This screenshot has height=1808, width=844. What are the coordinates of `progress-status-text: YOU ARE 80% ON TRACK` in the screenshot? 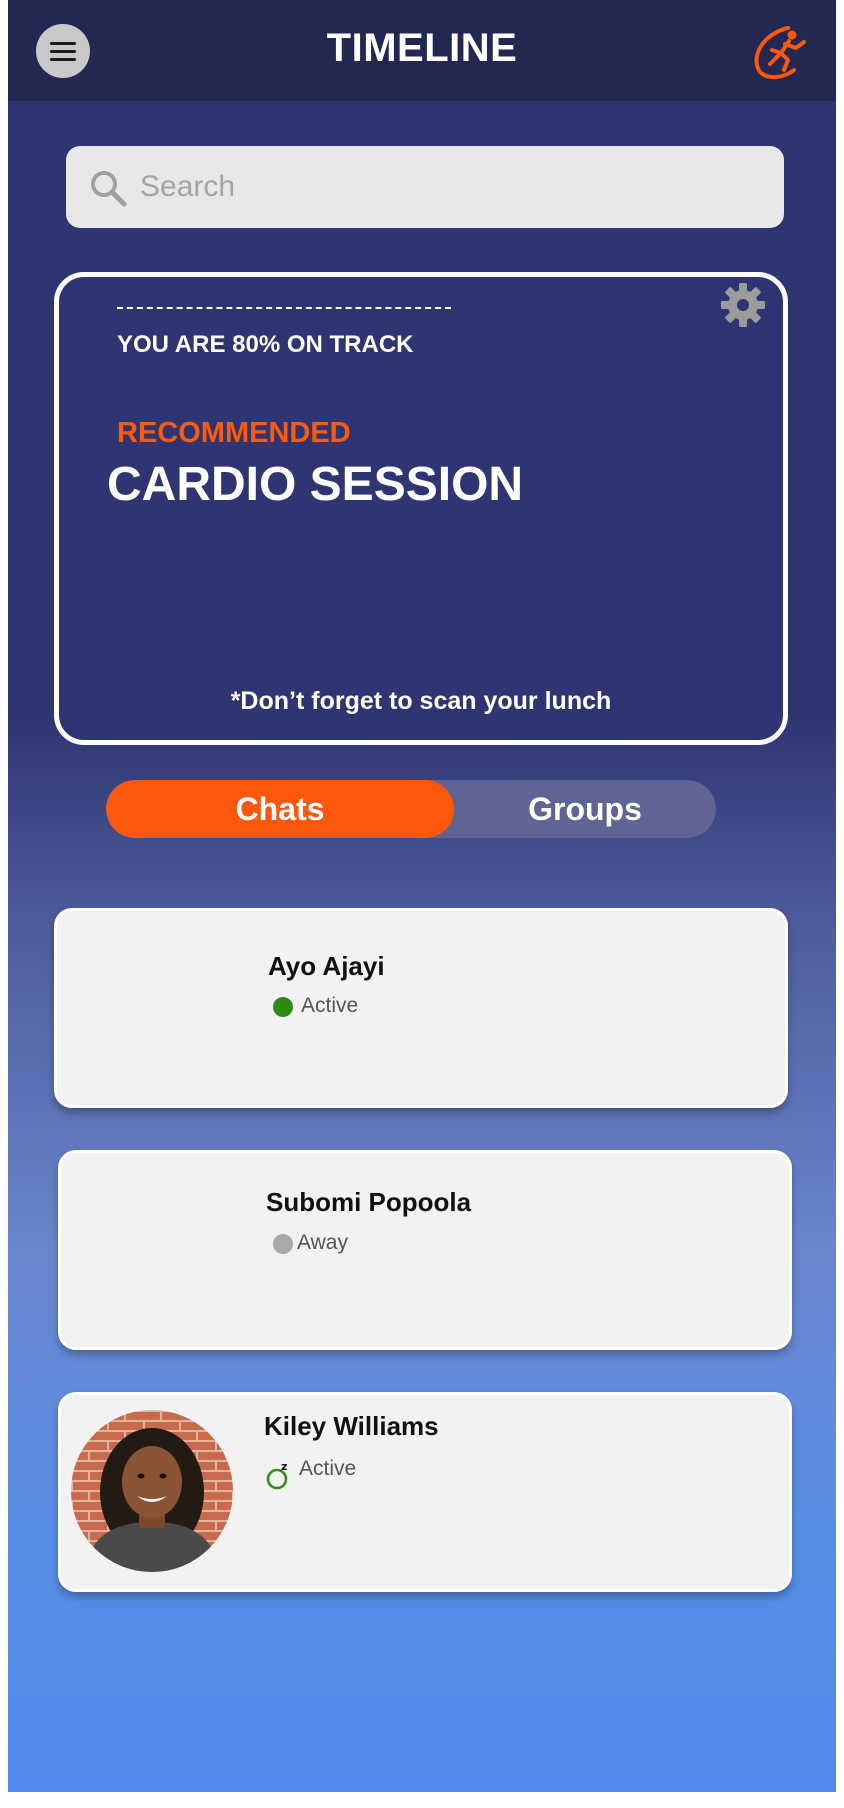 It's located at (265, 344).